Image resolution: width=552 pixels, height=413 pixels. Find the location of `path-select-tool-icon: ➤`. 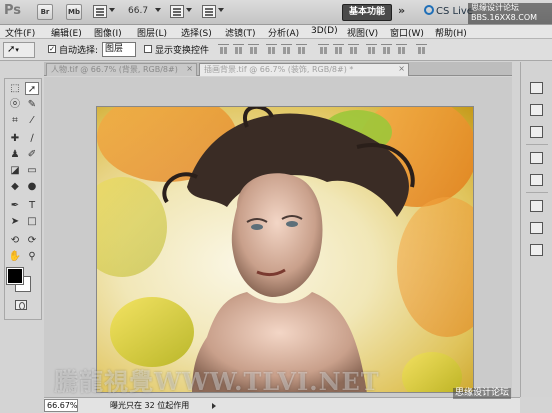

path-select-tool-icon: ➤ is located at coordinates (15, 221).